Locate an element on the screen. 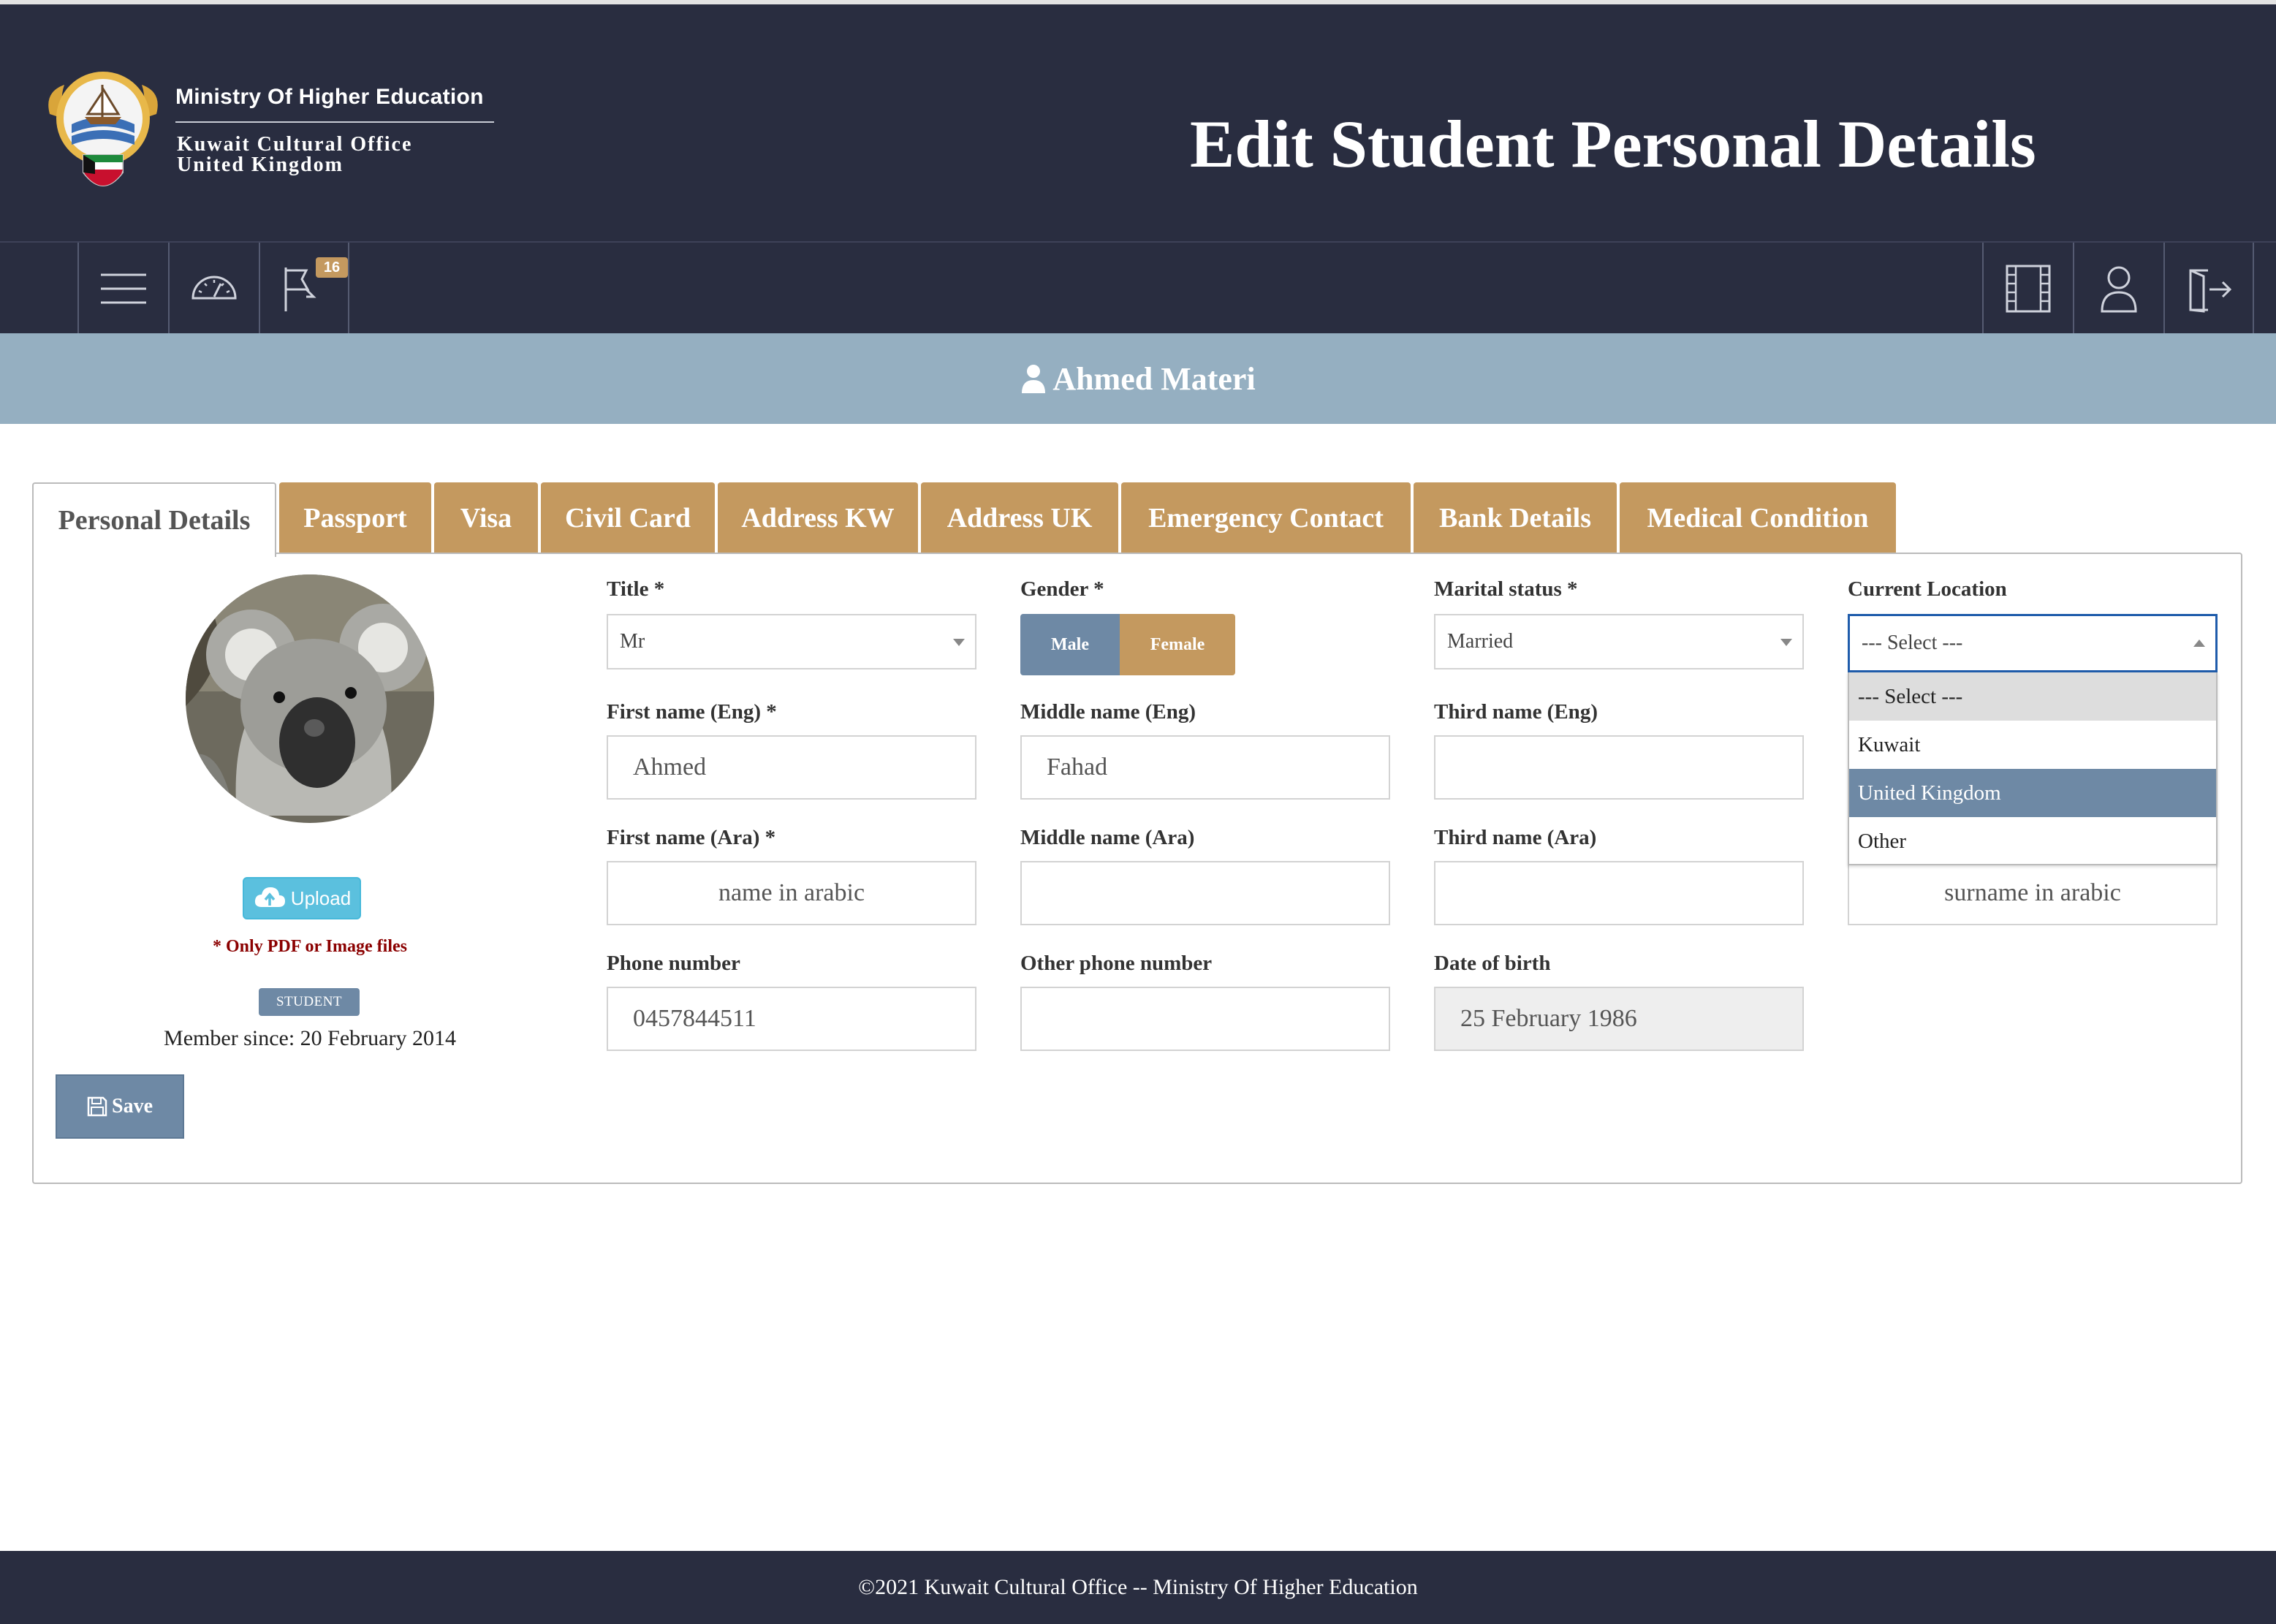  logout-button is located at coordinates (2208, 289).